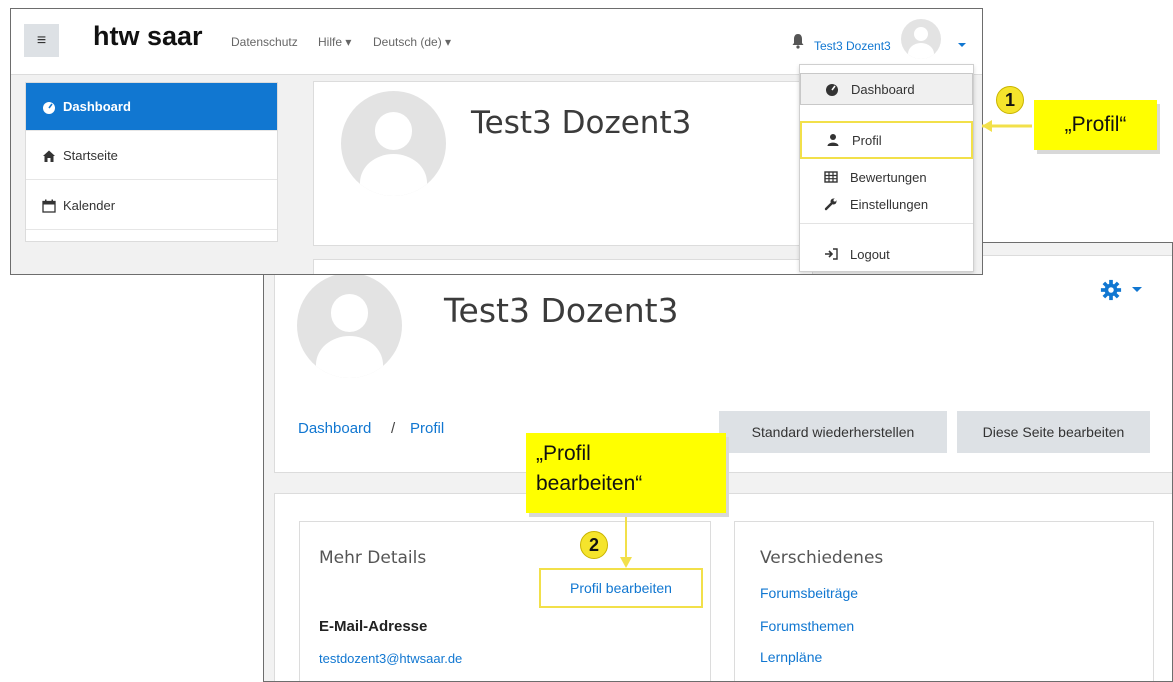  Describe the element at coordinates (867, 140) in the screenshot. I see `menu-item-label: Profil` at that location.